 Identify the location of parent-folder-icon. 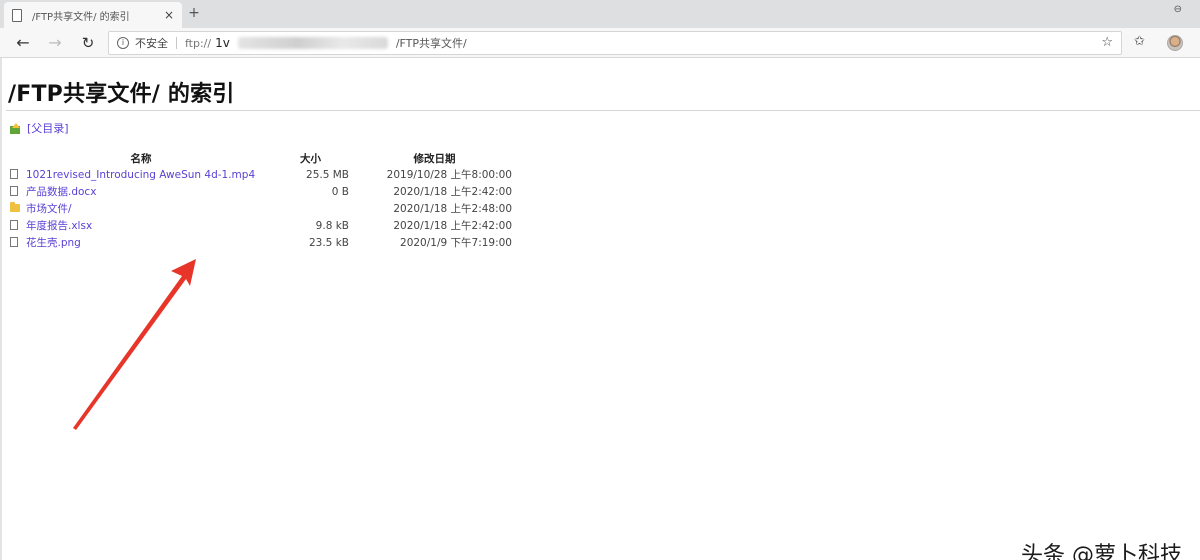
(15, 128).